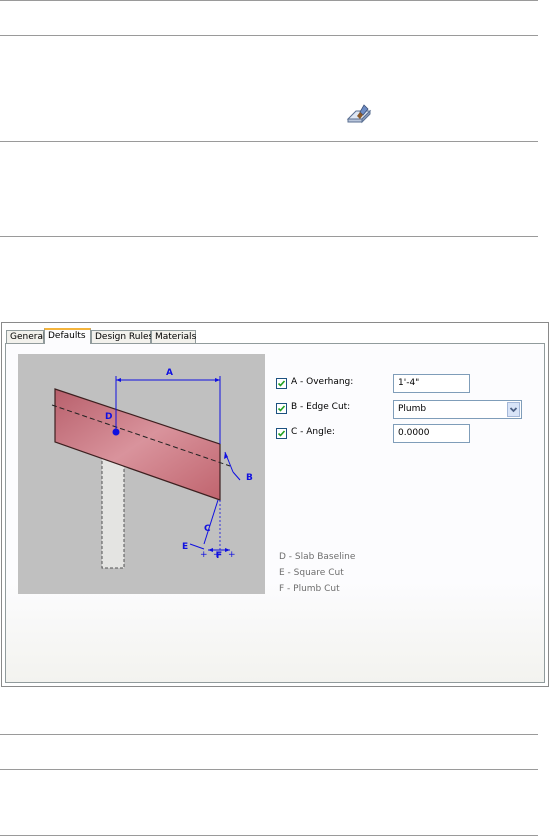  Describe the element at coordinates (207, 529) in the screenshot. I see `diagram-label-c: C` at that location.